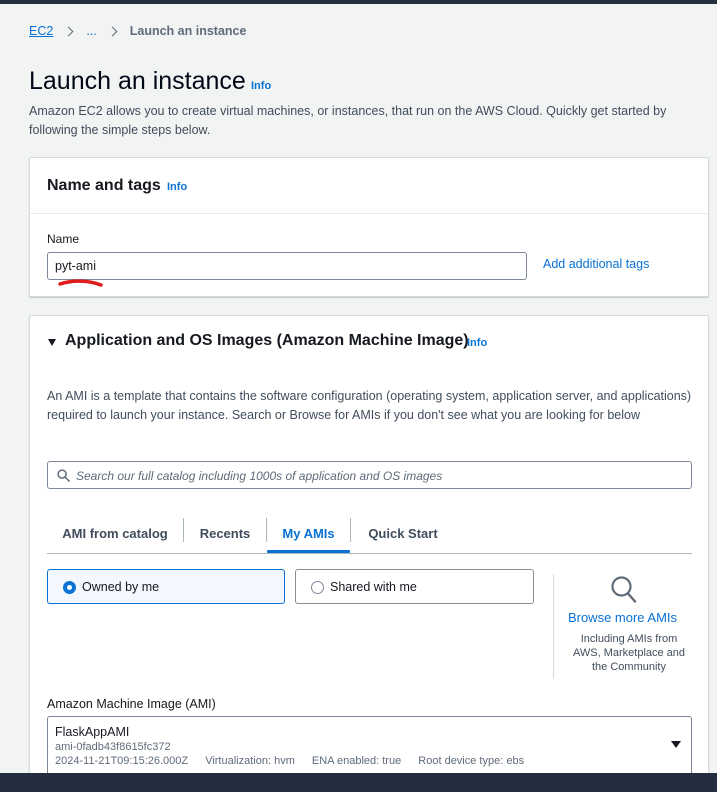  I want to click on name-and-tags-header: Name and tags Info, so click(369, 186).